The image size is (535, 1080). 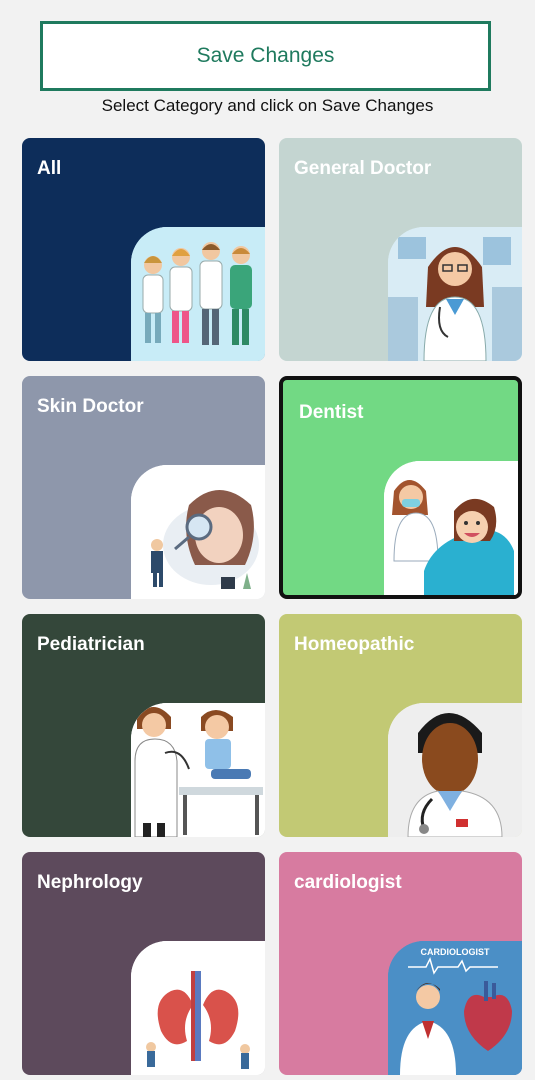 I want to click on save-changes-button: Save Changes, so click(x=265, y=56).